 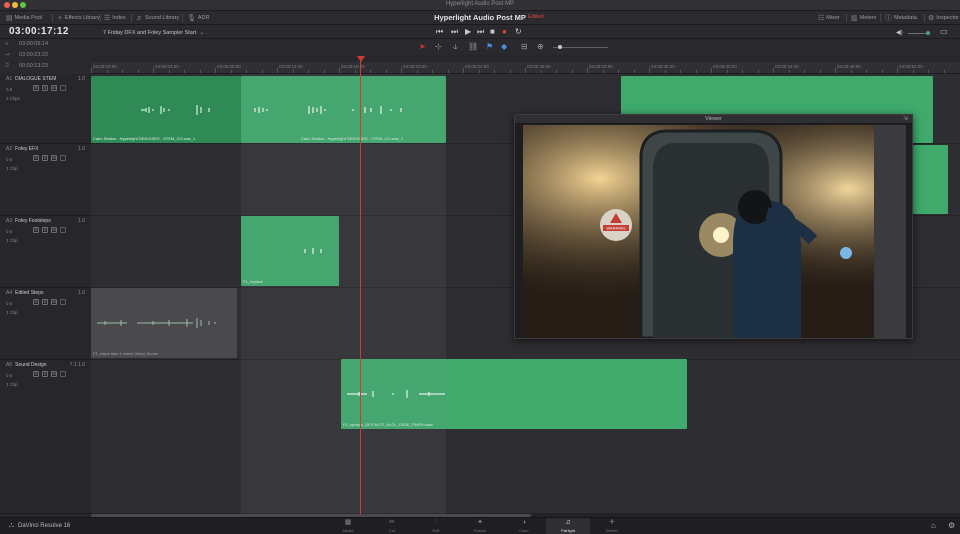 I want to click on ruler-label: 03:00:12:00, so click(x=291, y=66).